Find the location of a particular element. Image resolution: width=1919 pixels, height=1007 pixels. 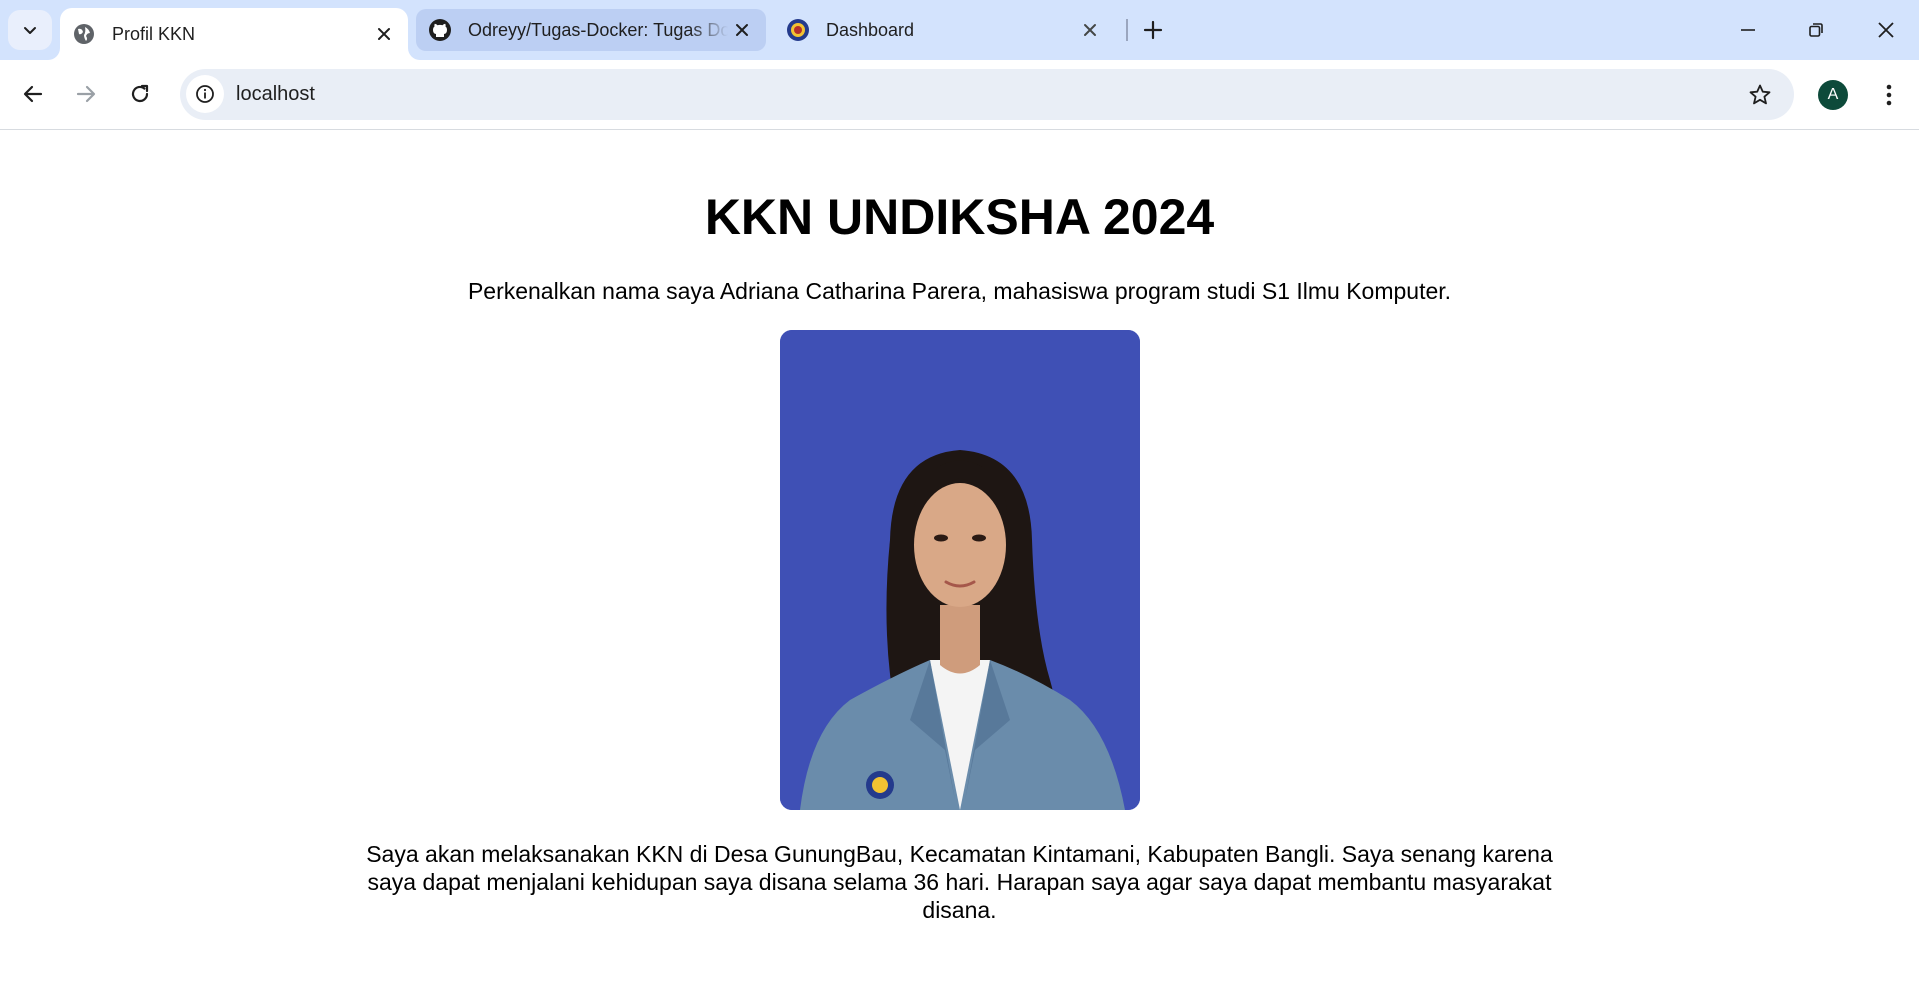

globe-icon is located at coordinates (84, 34).